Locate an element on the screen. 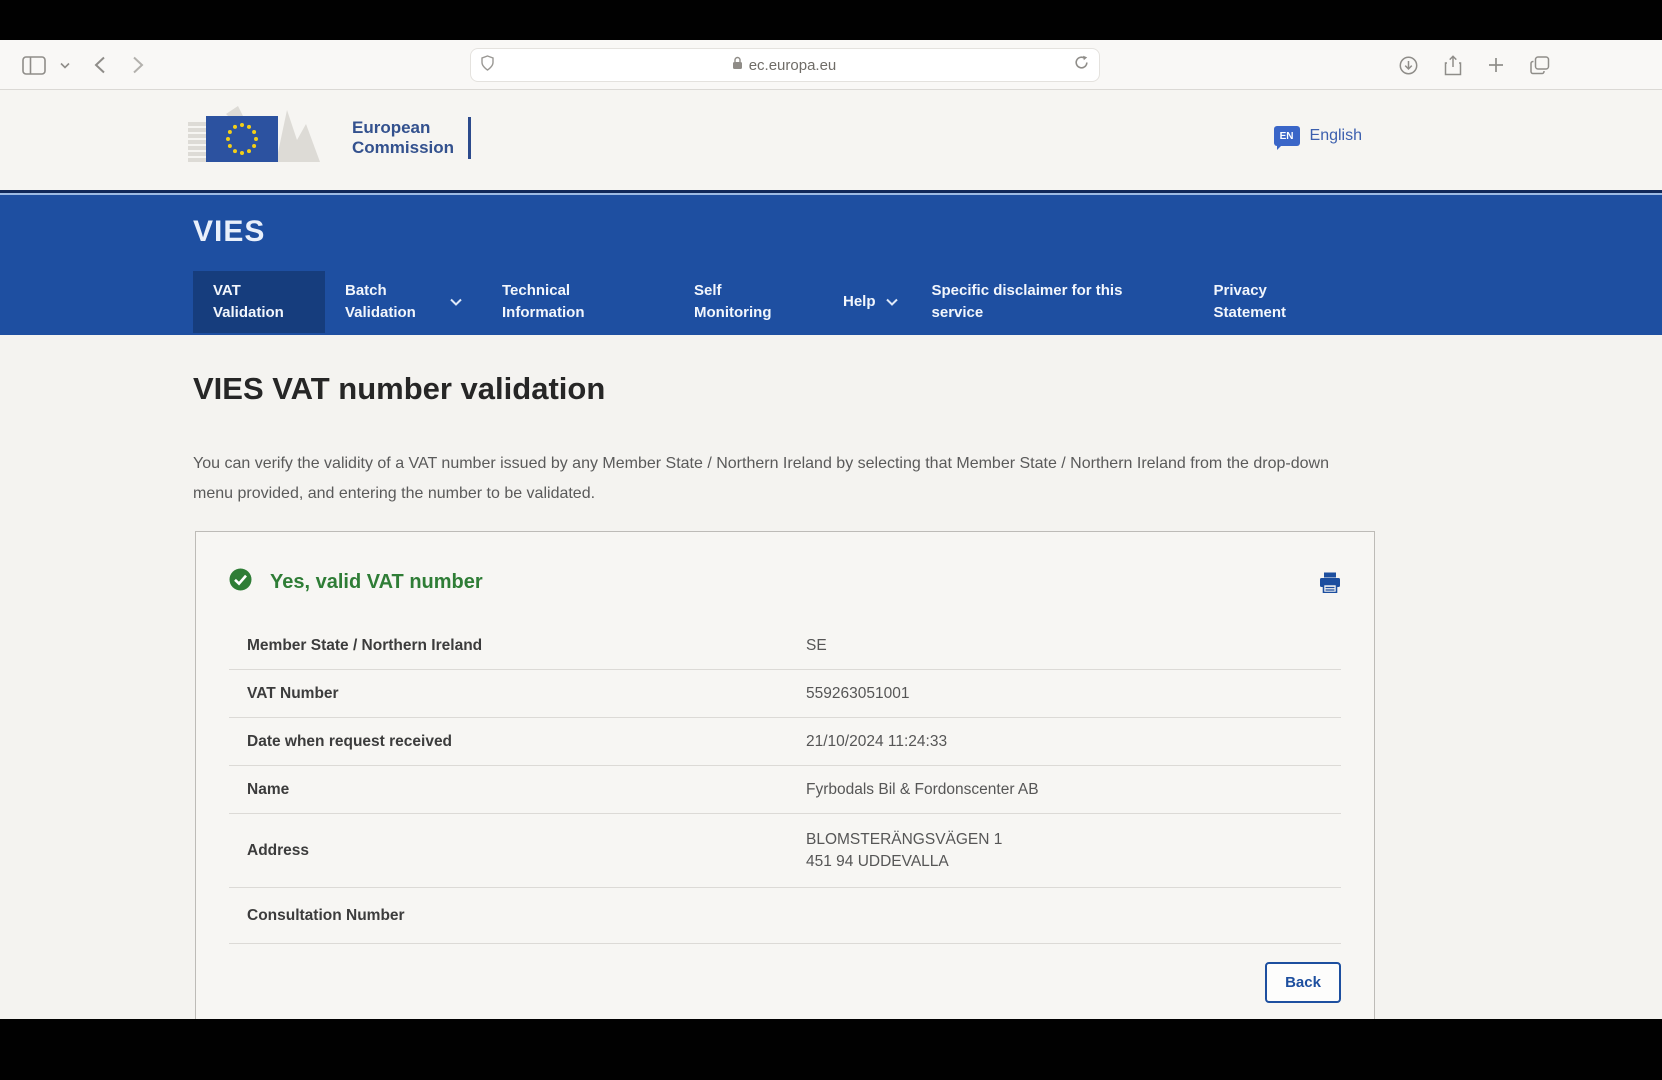 Image resolution: width=1662 pixels, height=1080 pixels. new-tab-icon is located at coordinates (1496, 65).